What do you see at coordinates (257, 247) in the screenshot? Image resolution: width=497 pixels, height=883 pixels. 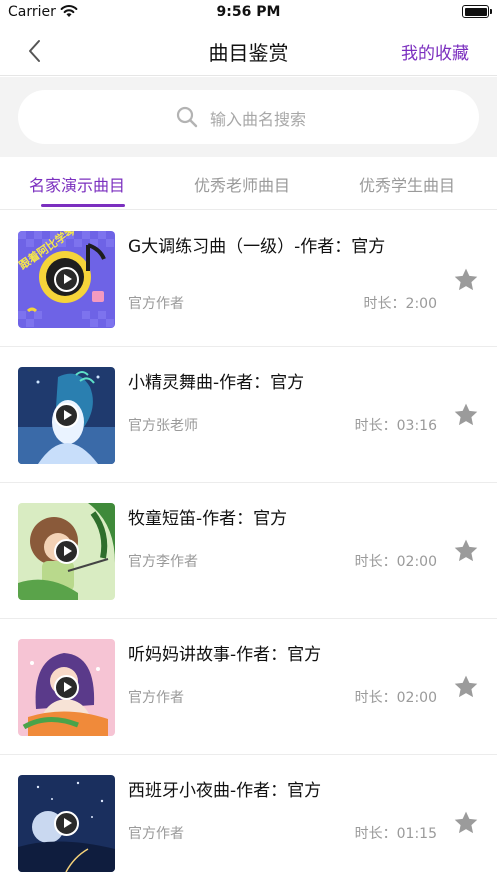 I see `song-title: G大调练习曲（一级）-作者：官方` at bounding box center [257, 247].